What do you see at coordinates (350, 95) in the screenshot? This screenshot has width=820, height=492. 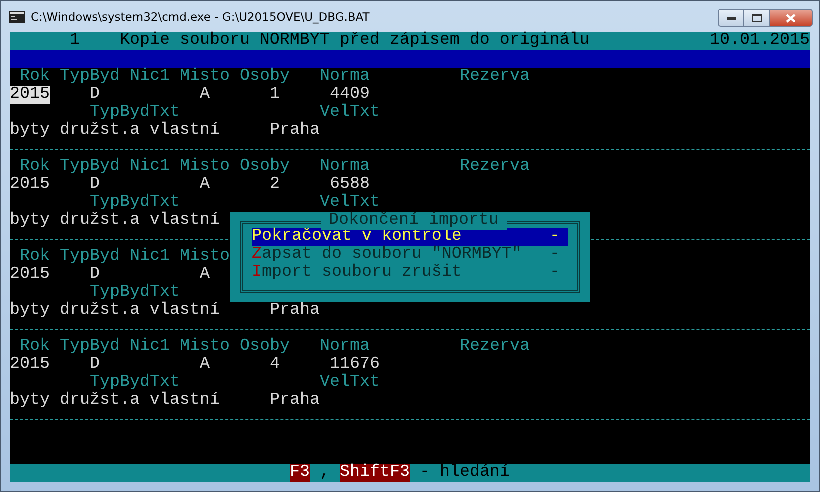 I see `field-value: 4409` at bounding box center [350, 95].